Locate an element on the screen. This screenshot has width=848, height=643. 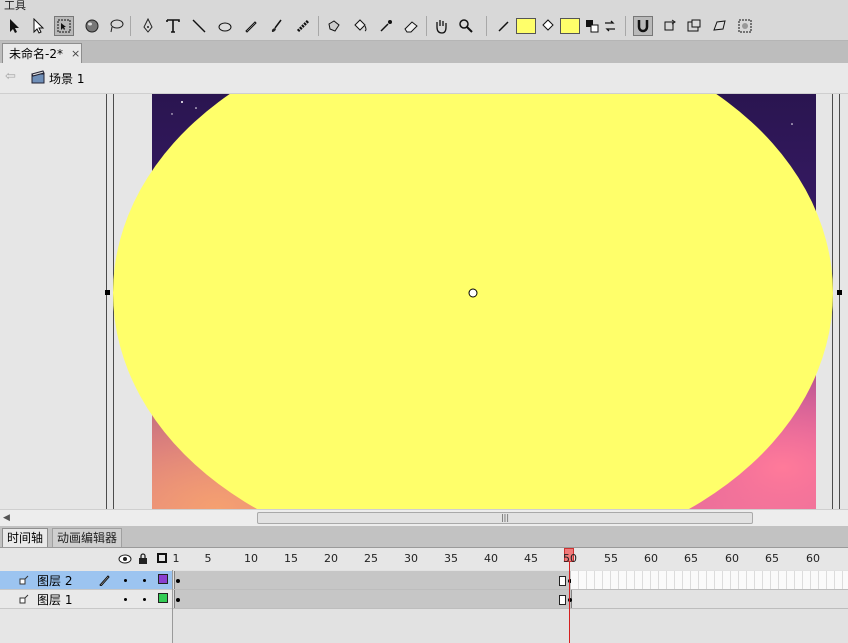
eraser-tool-button is located at coordinates (411, 26).